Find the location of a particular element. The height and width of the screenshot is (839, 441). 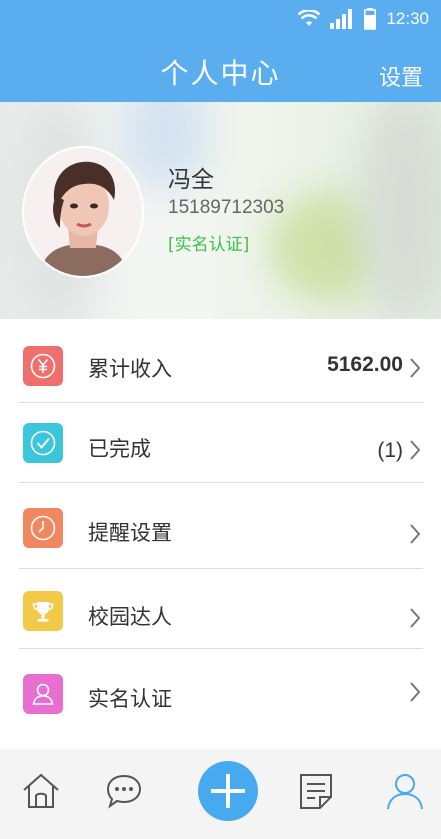

menu-item-label: 累计收入 is located at coordinates (130, 369).